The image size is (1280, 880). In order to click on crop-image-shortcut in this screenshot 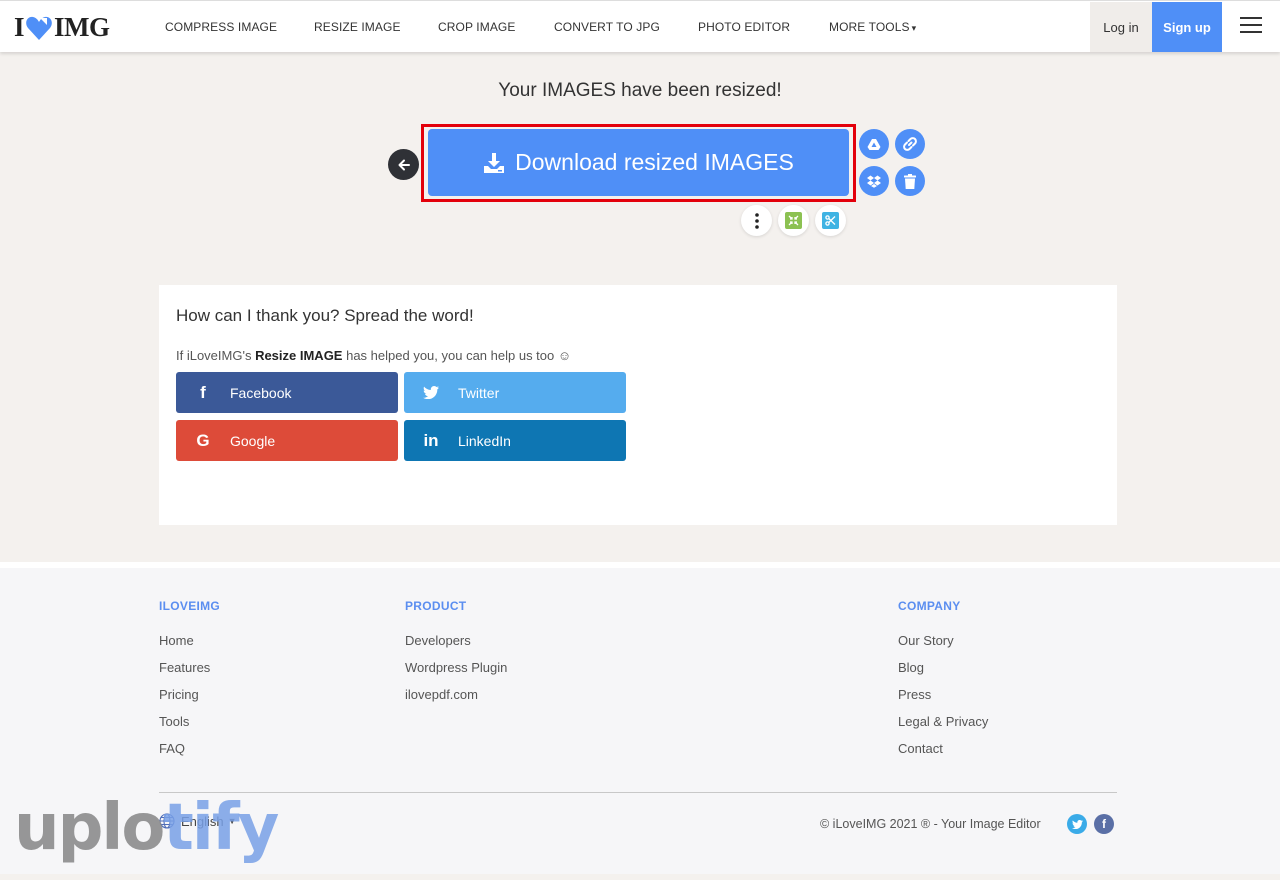, I will do `click(830, 220)`.